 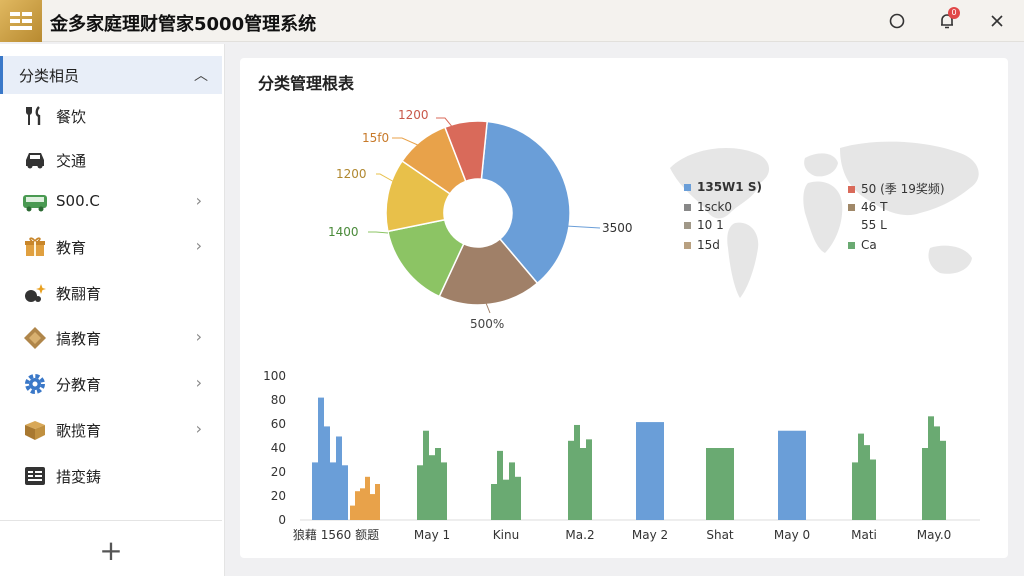 I want to click on pie-label: 1400, so click(x=343, y=232).